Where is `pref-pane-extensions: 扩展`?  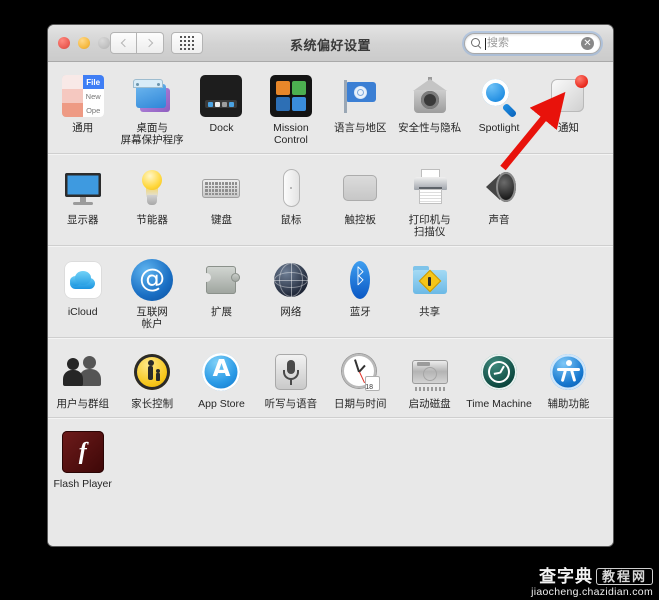 pref-pane-extensions: 扩展 is located at coordinates (221, 292).